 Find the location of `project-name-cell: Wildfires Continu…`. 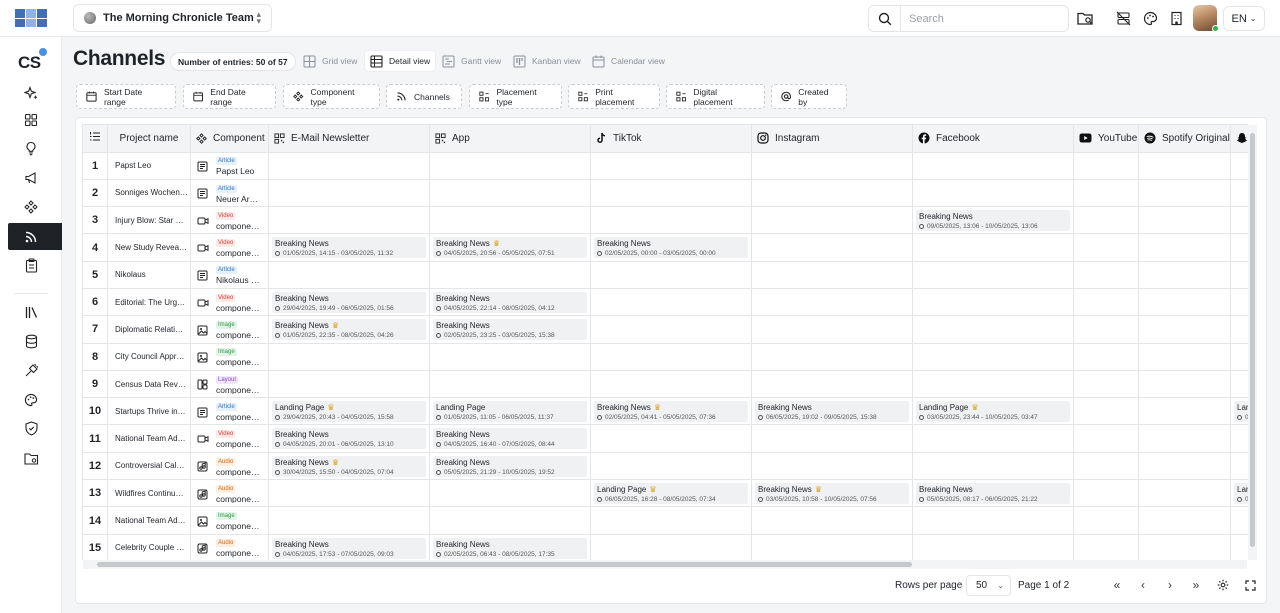

project-name-cell: Wildfires Continu… is located at coordinates (149, 493).